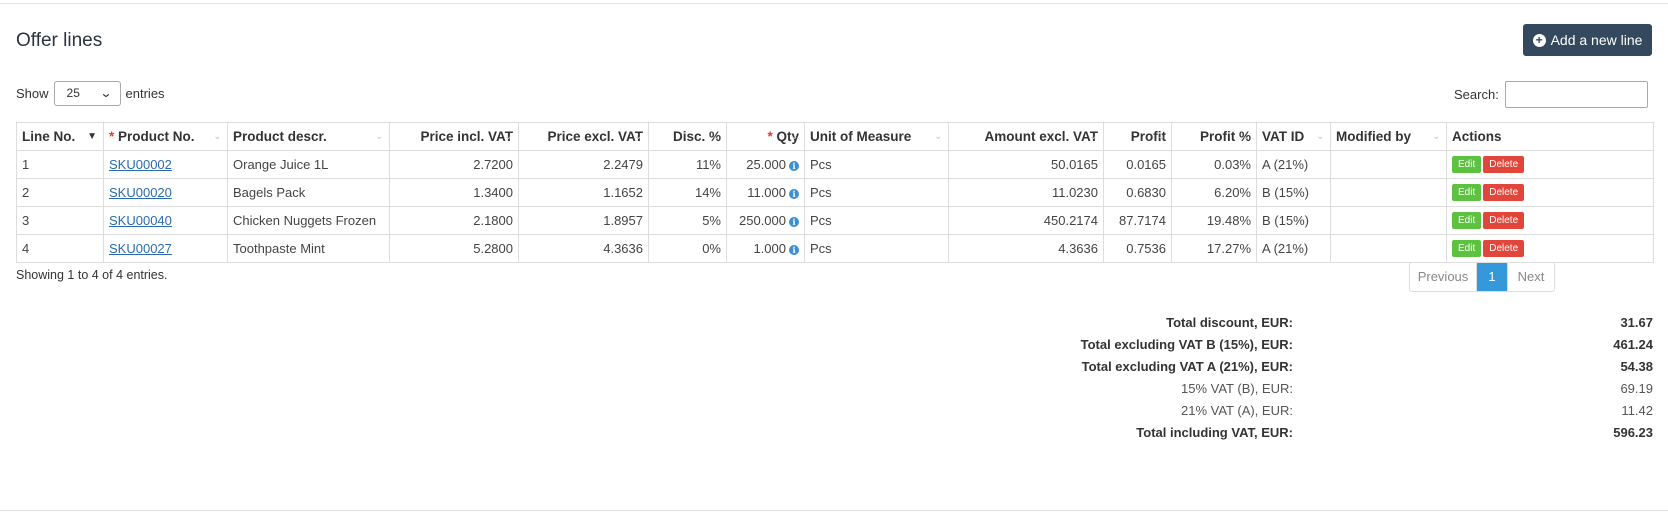 This screenshot has height=515, width=1668. I want to click on product-link: SKU00027, so click(140, 248).